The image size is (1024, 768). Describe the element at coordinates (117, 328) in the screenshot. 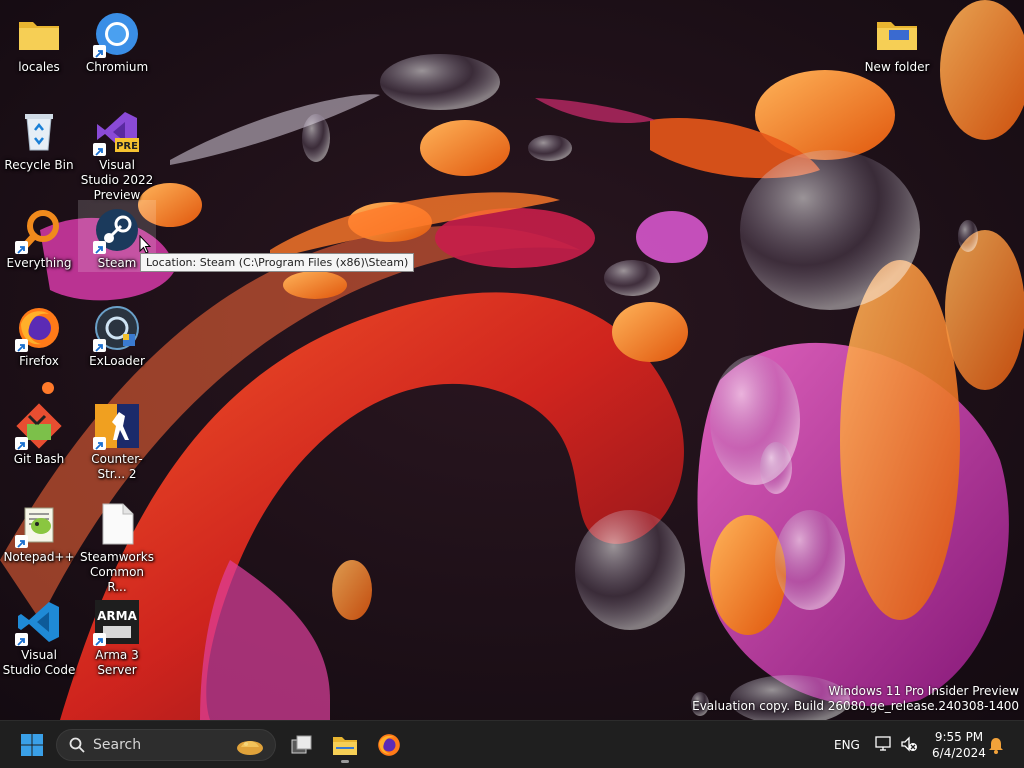

I see `exloader-icon` at that location.